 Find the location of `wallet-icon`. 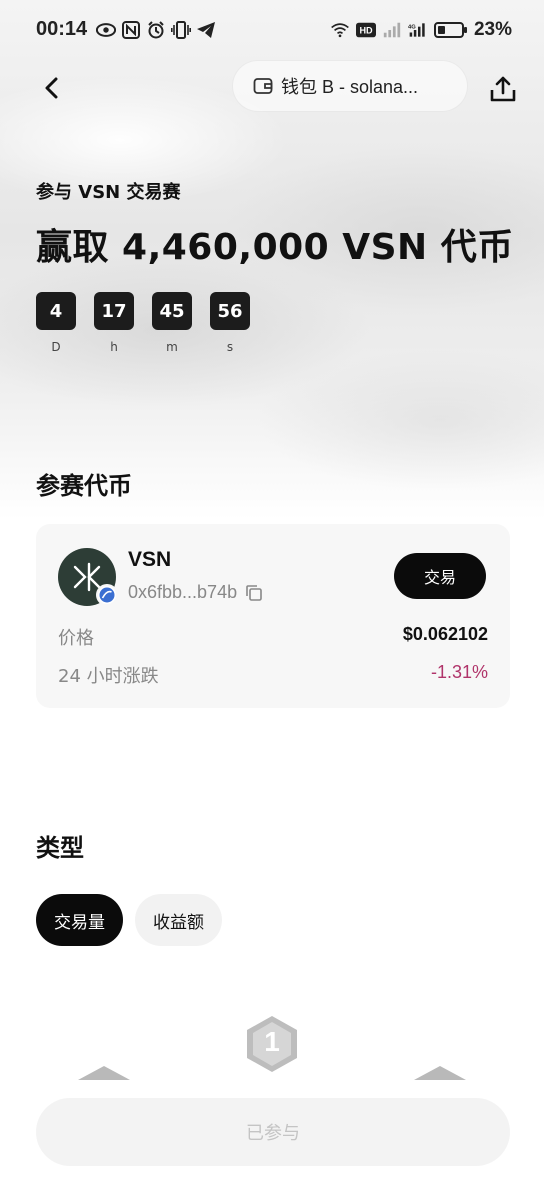

wallet-icon is located at coordinates (263, 86).